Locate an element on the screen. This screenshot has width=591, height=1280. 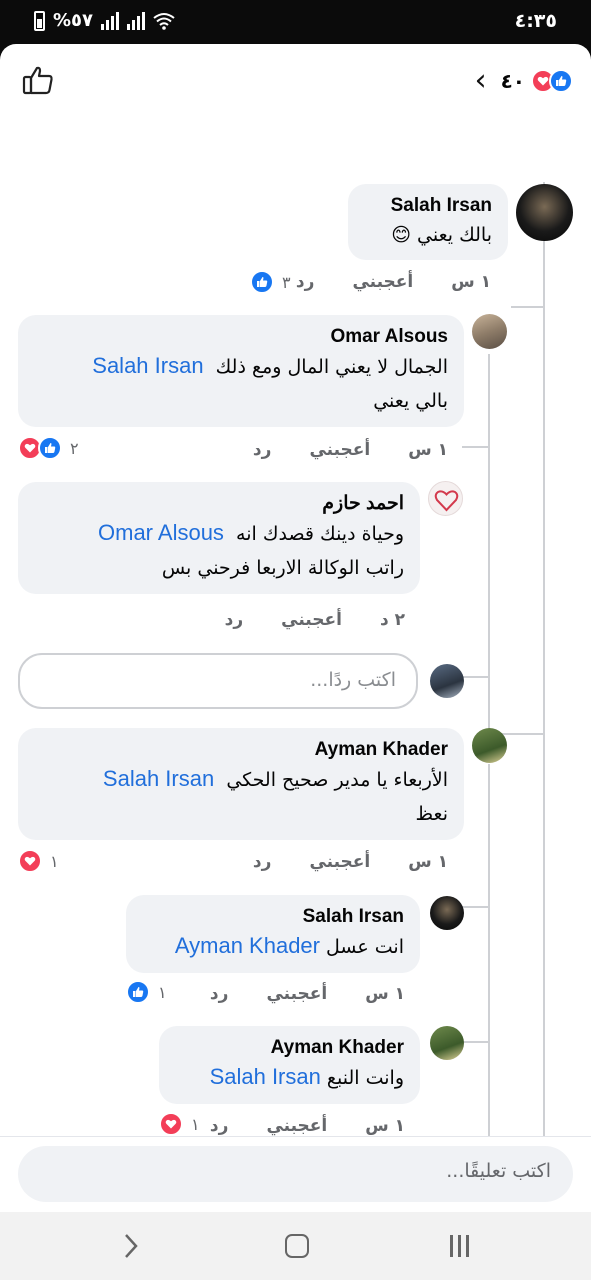
like-outline-icon is located at coordinates (38, 80).